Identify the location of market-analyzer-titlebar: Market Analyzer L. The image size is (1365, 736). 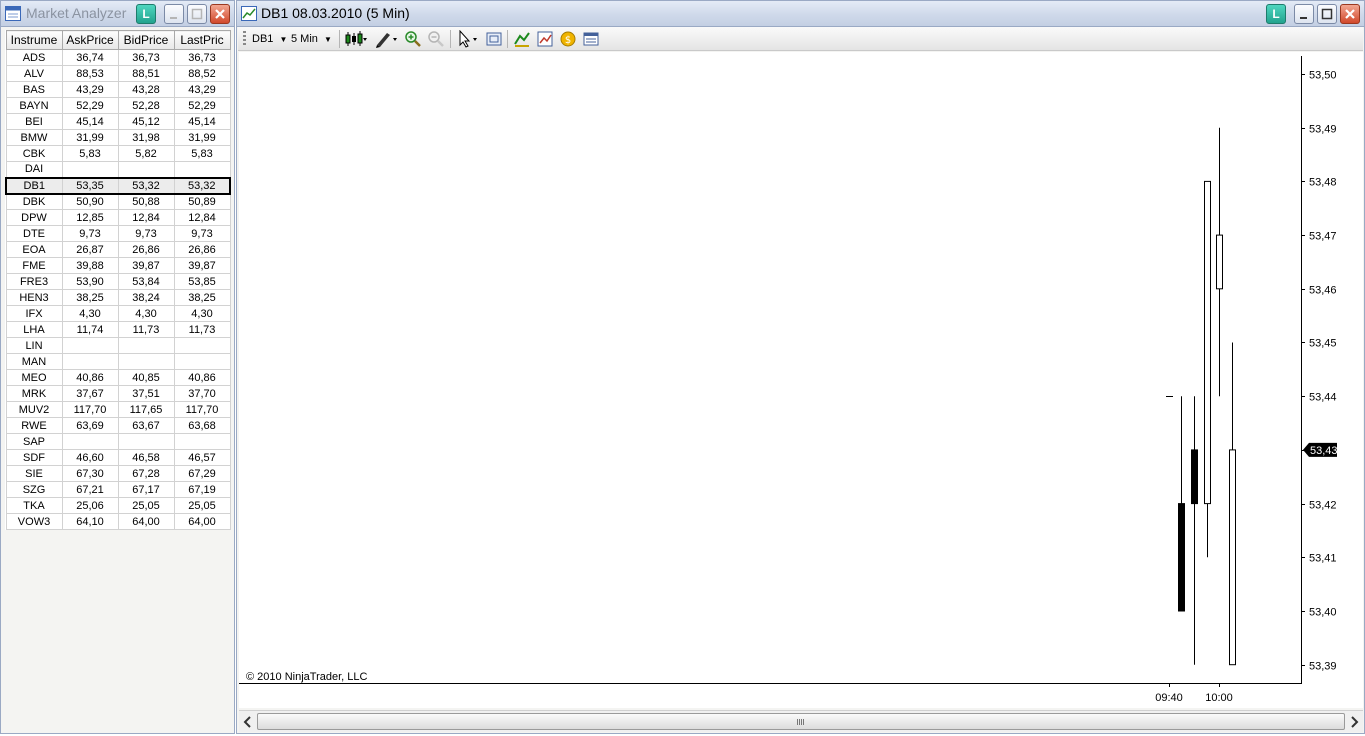
(117, 14).